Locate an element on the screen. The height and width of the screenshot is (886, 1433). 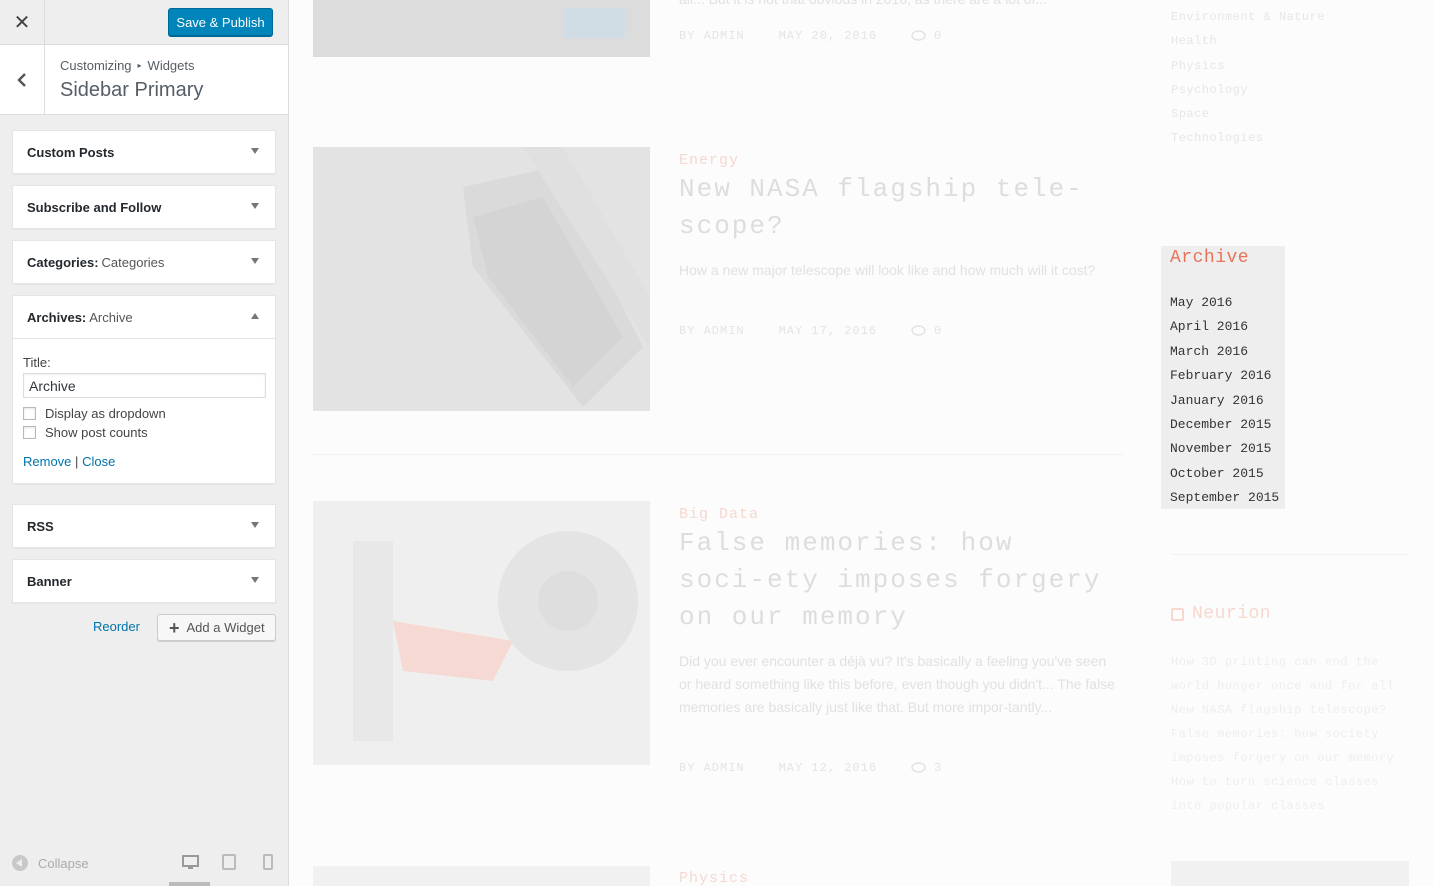
archive-link: January 2016 is located at coordinates (1224, 401).